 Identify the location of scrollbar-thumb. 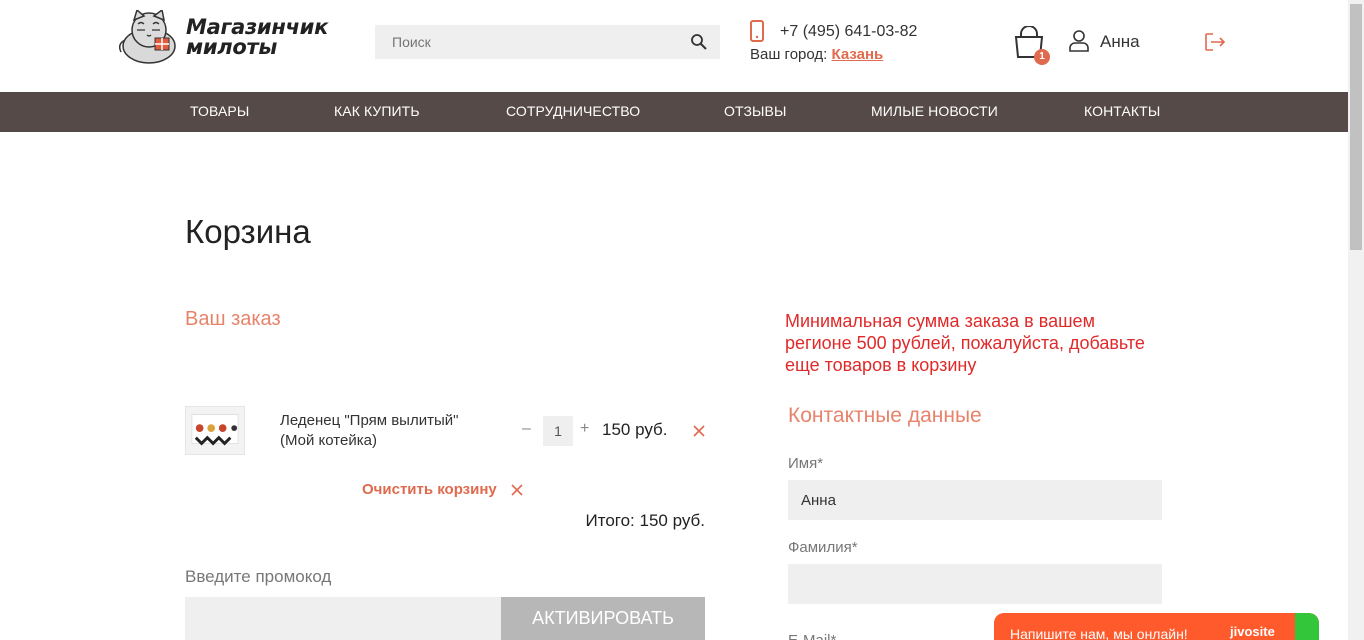
(1356, 127).